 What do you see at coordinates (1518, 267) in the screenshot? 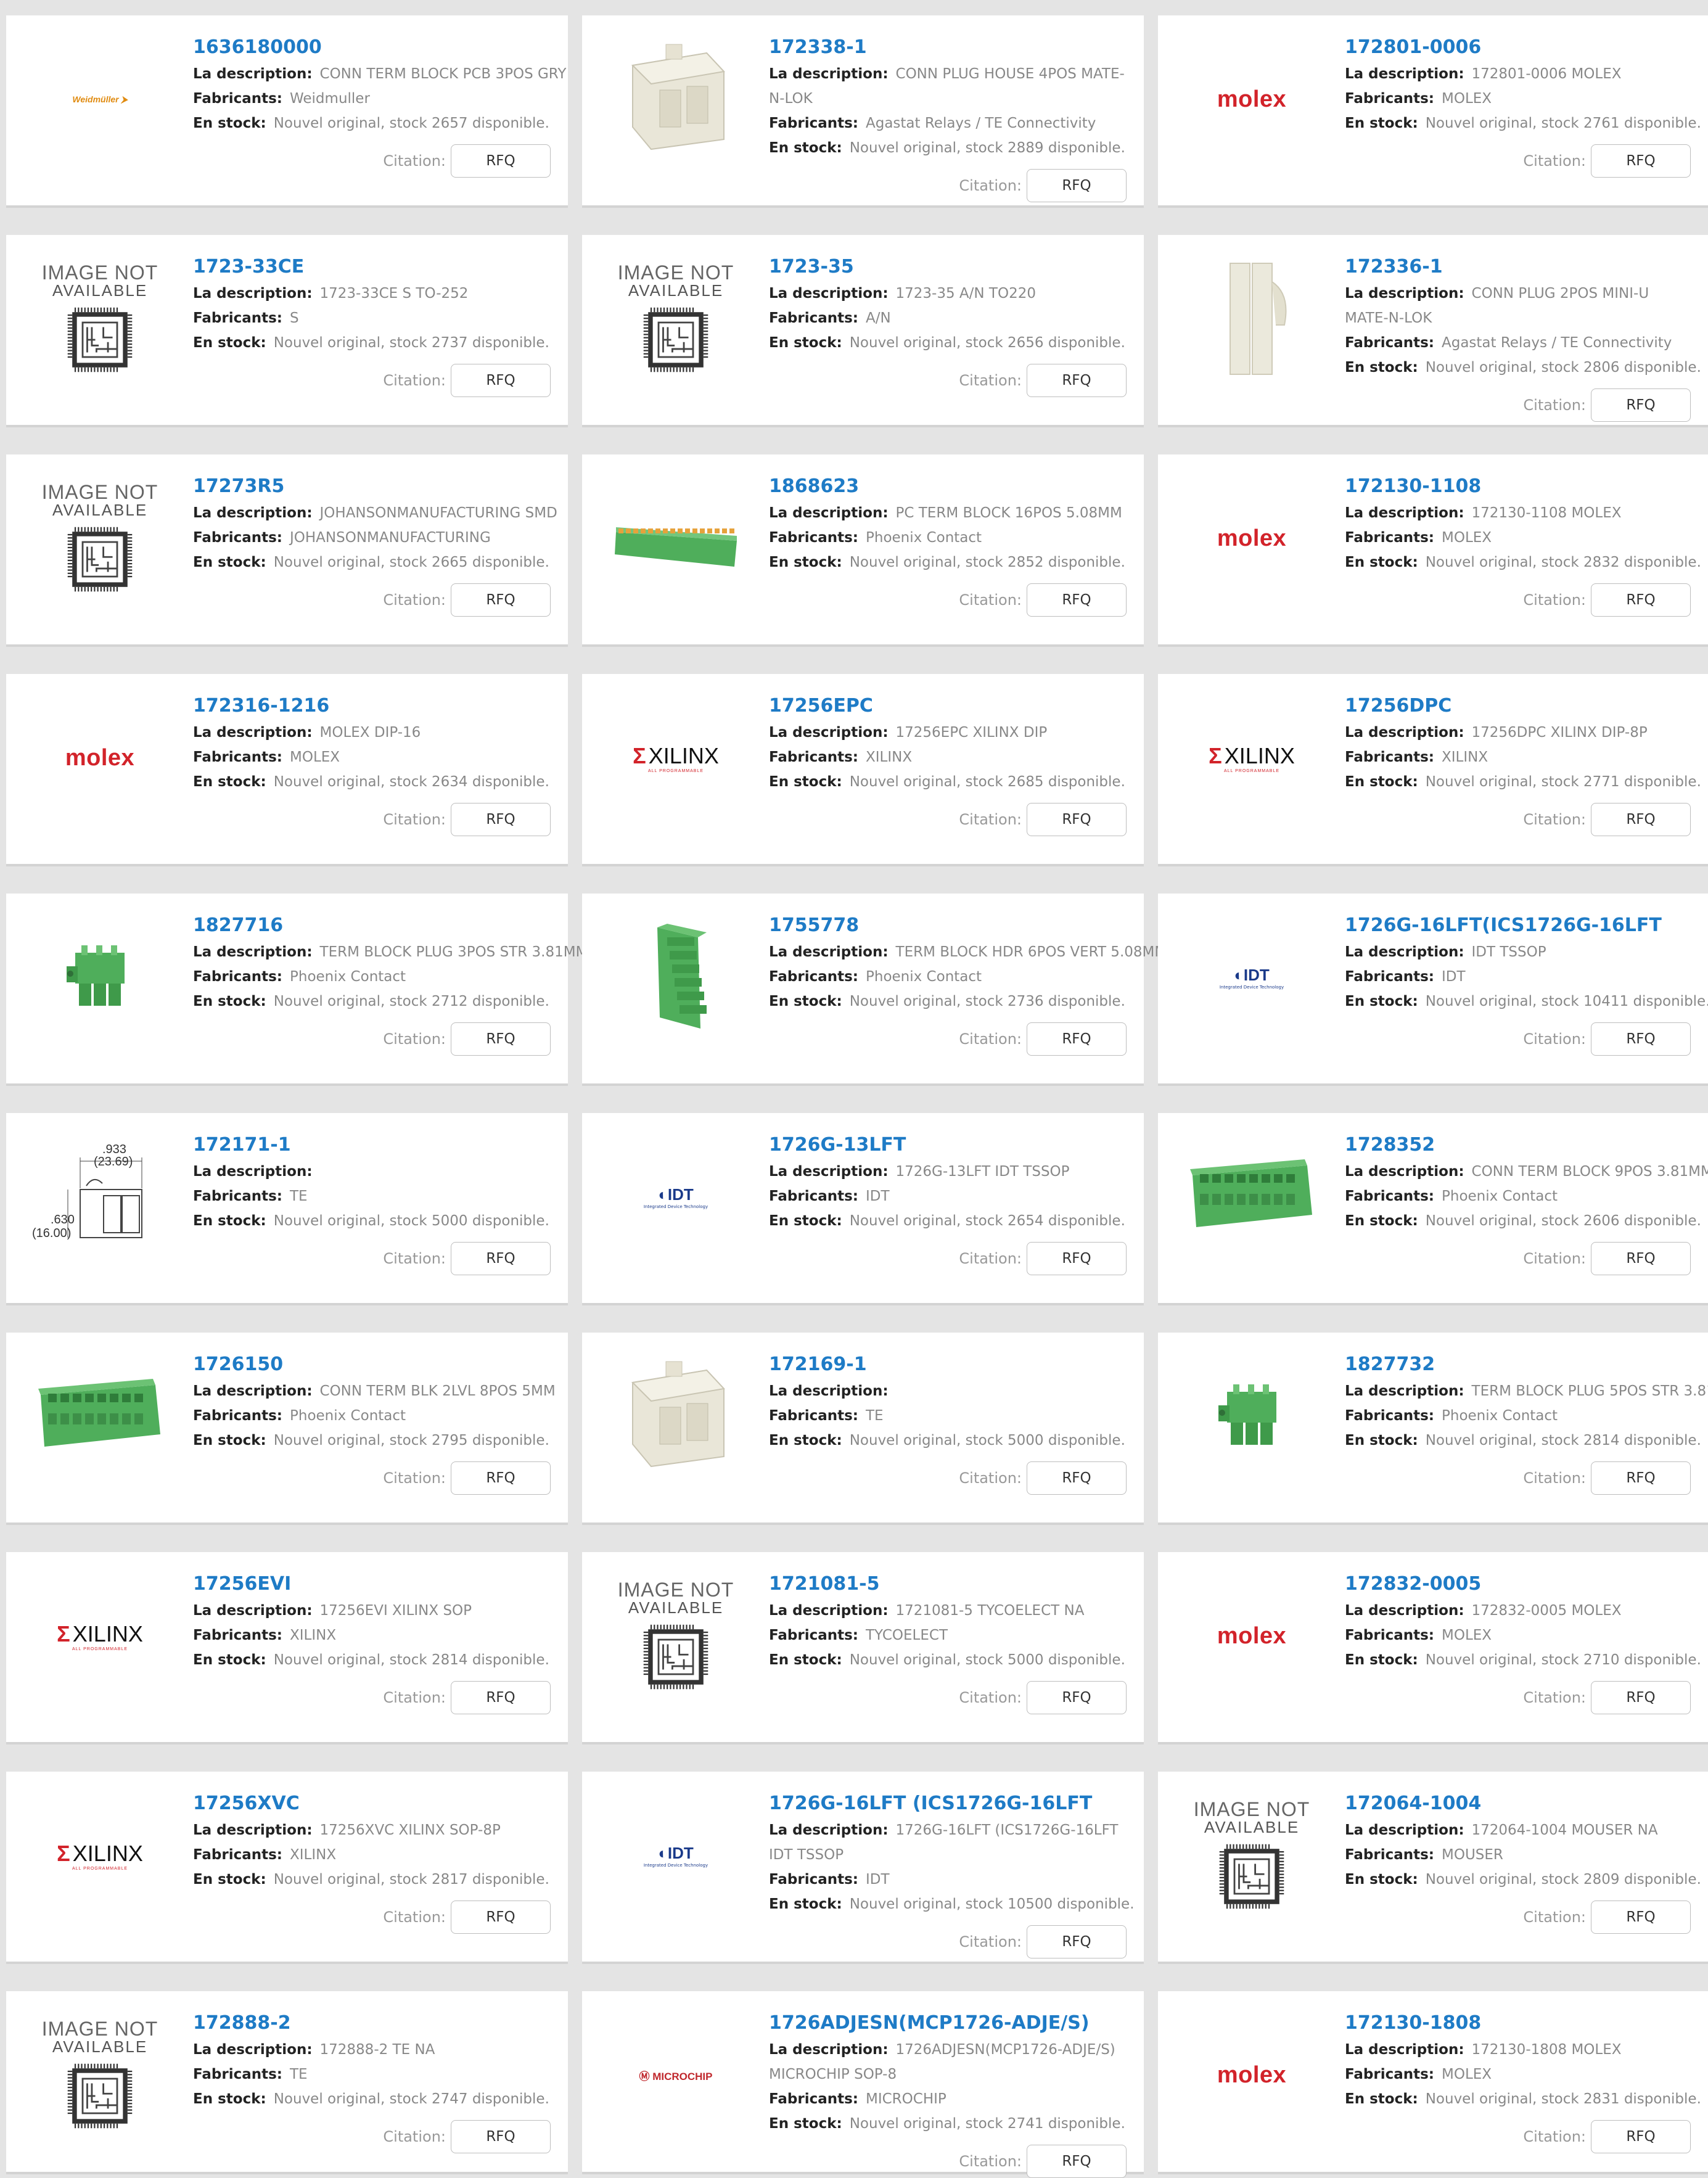
I see `part-number-link: 172336-1` at bounding box center [1518, 267].